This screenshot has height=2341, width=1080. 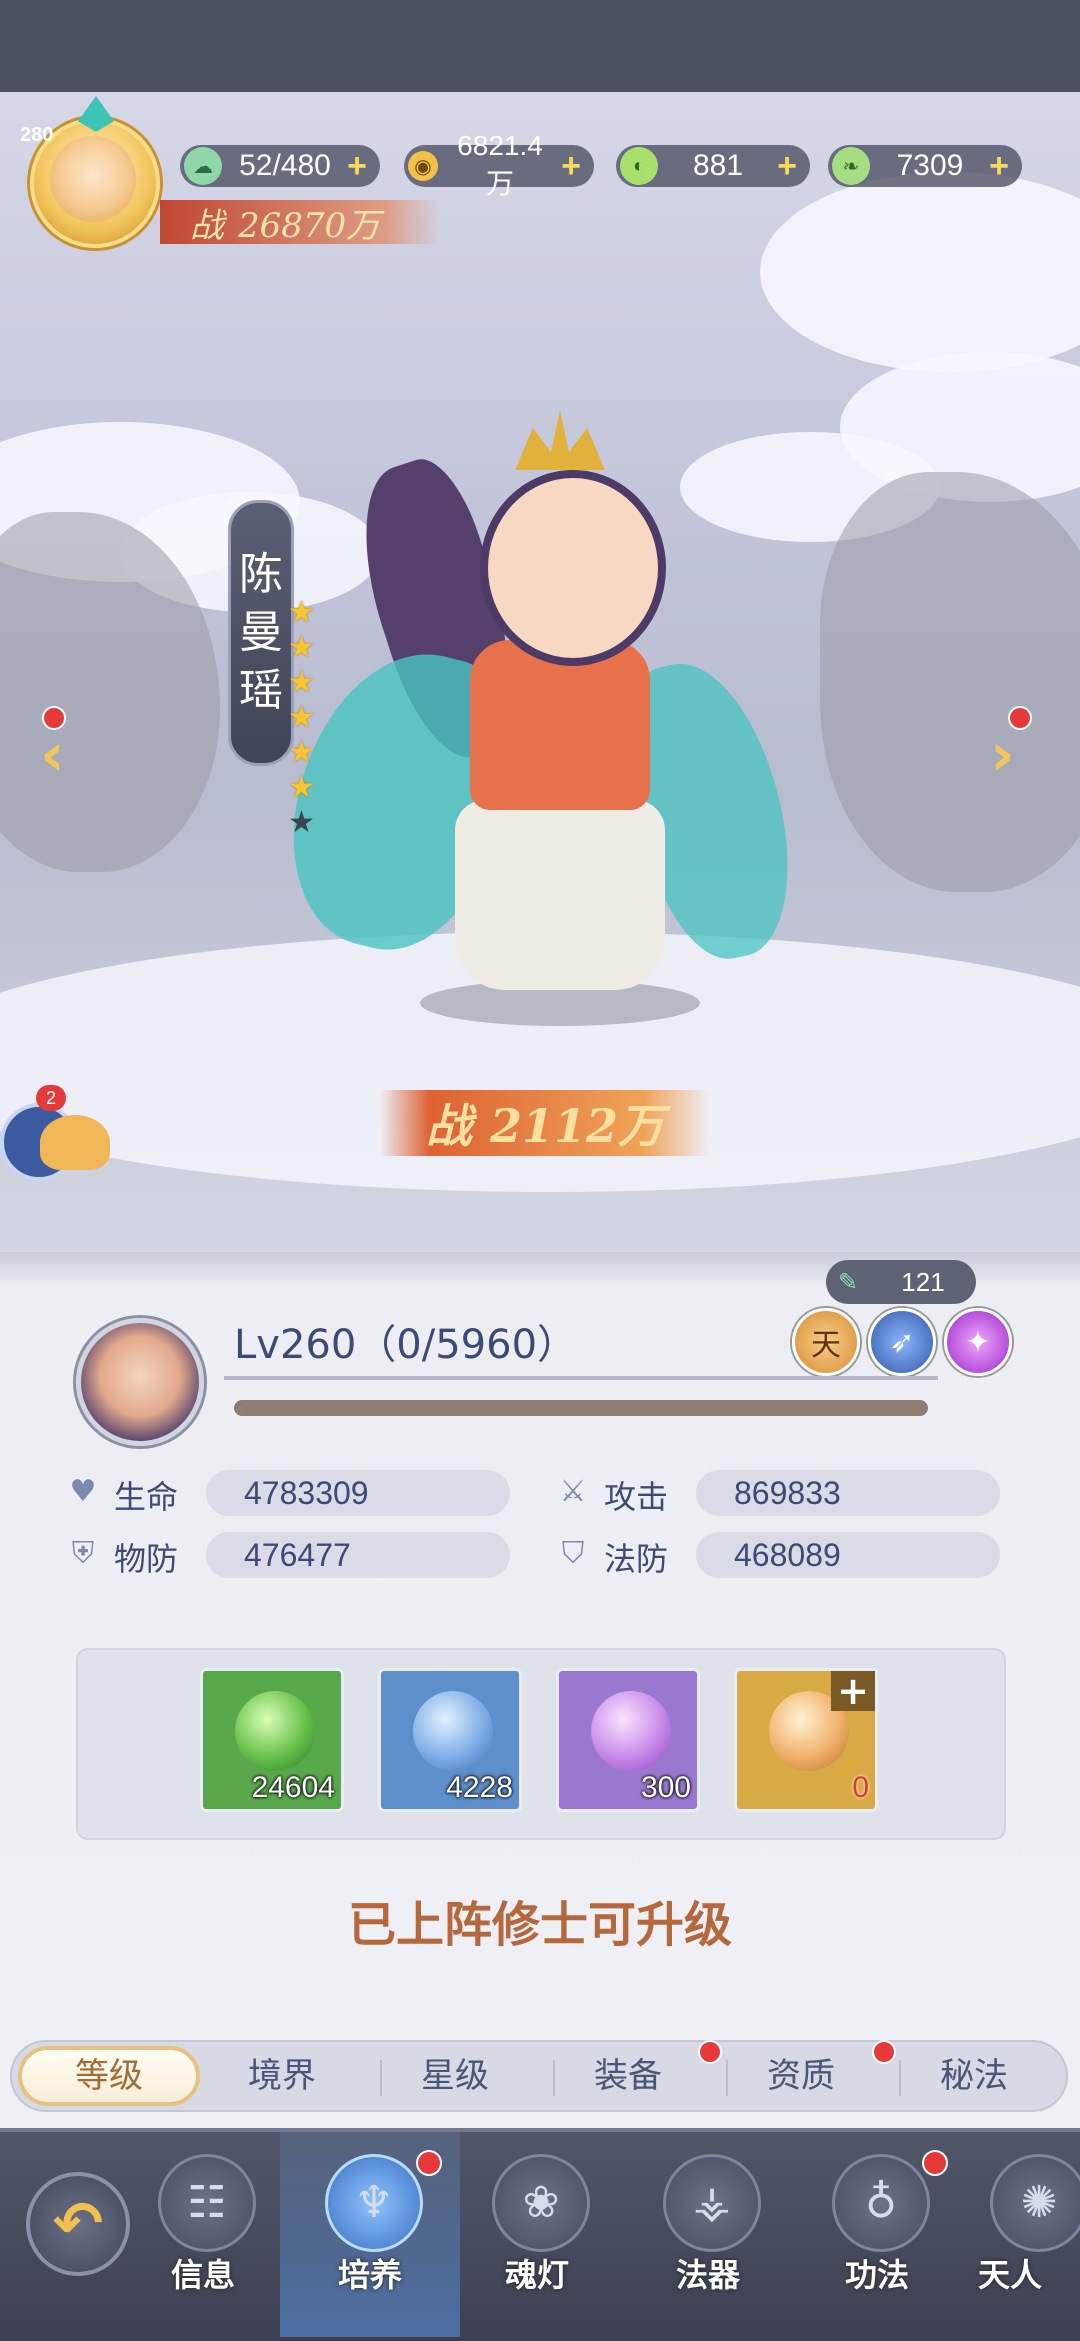 What do you see at coordinates (848, 1493) in the screenshot?
I see `stat-value-atk: 869833` at bounding box center [848, 1493].